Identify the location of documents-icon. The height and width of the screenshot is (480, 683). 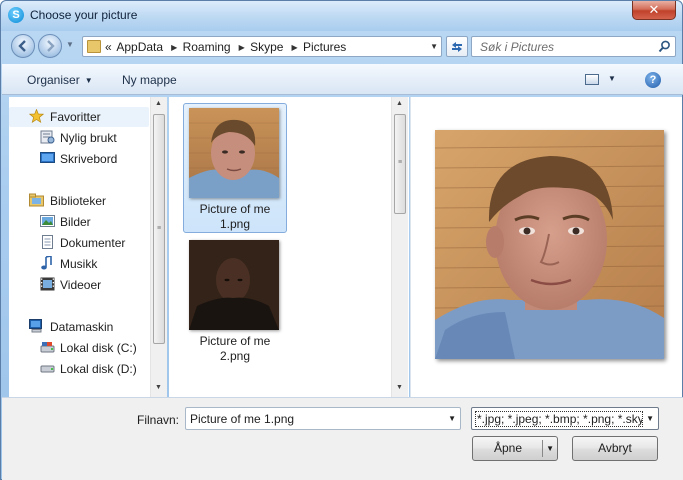
(47, 242).